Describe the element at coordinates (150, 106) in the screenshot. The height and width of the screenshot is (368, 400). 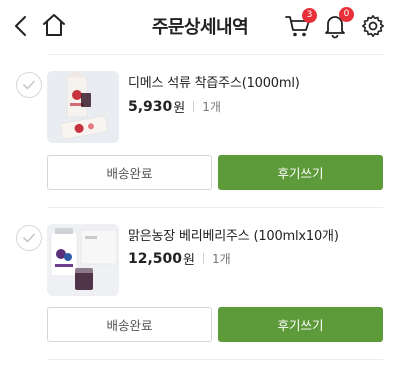
I see `product-price: 5,930` at that location.